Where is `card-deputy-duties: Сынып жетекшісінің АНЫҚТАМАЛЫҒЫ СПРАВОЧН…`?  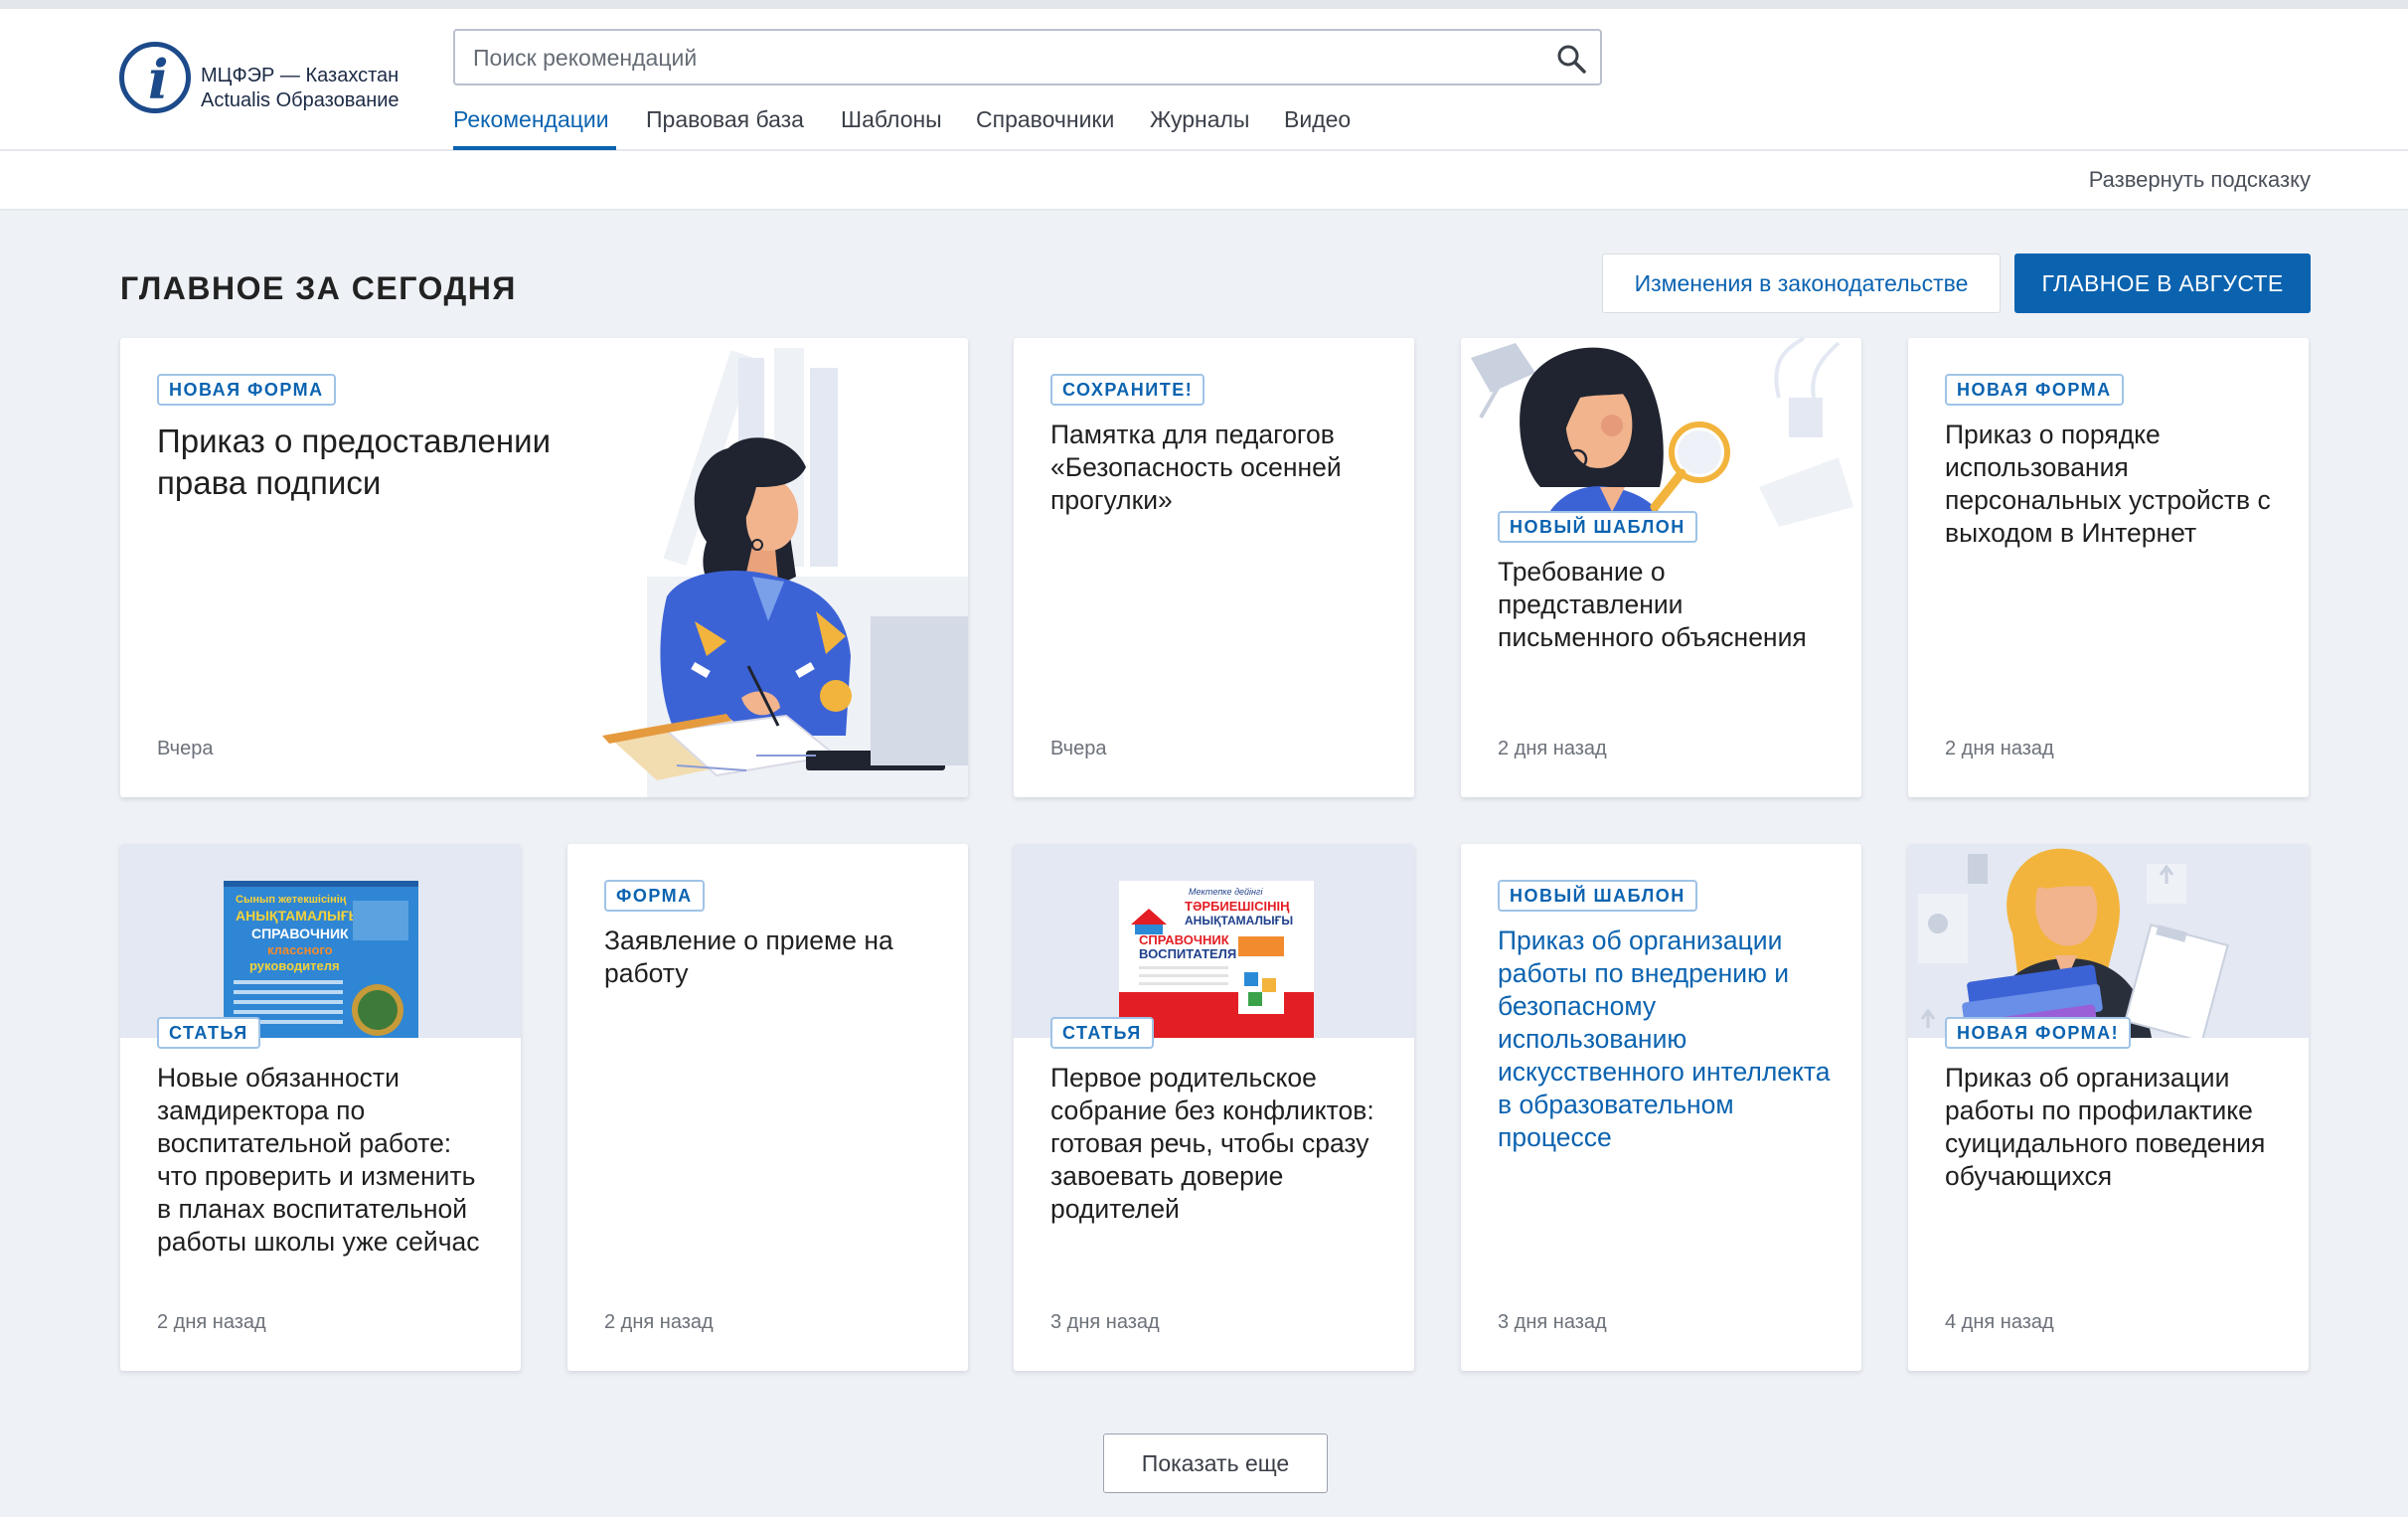 card-deputy-duties: Сынып жетекшісінің АНЫҚТАМАЛЫҒЫ СПРАВОЧН… is located at coordinates (320, 1107).